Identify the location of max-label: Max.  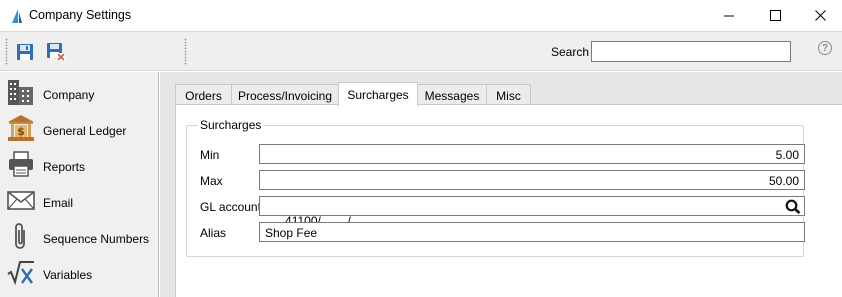
(211, 181).